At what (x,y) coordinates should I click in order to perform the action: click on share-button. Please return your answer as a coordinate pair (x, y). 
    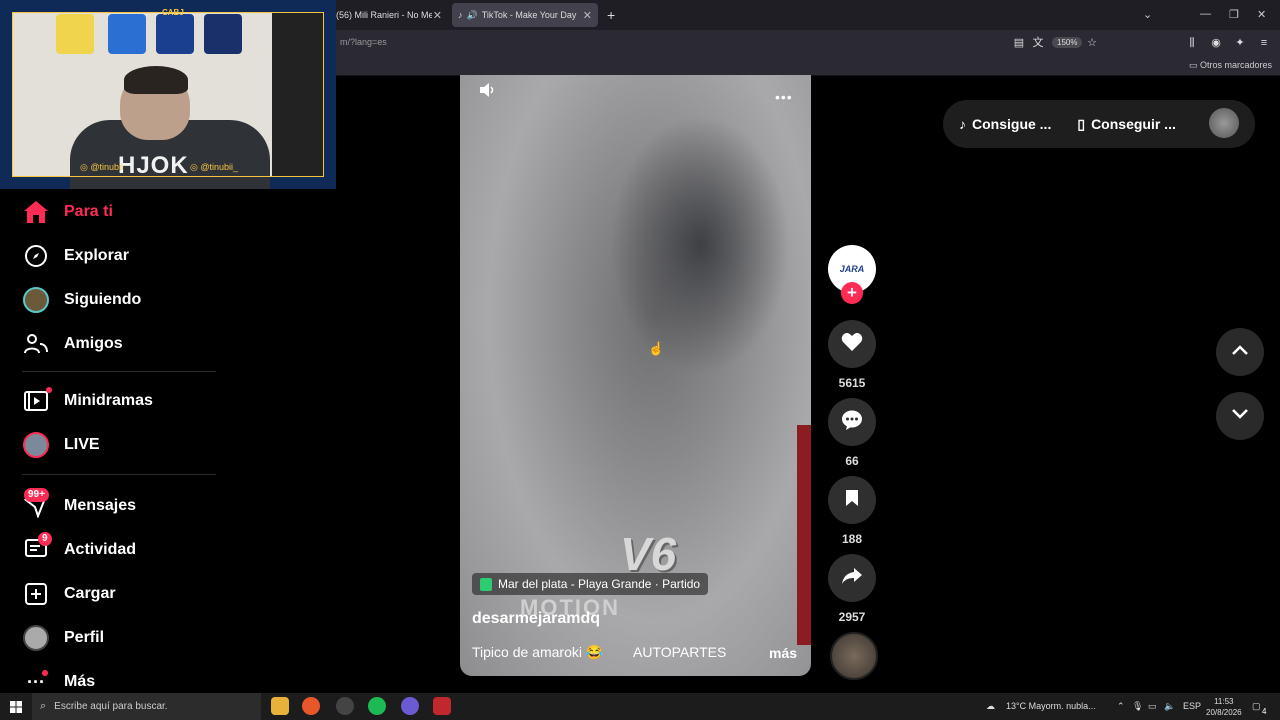
    Looking at the image, I should click on (852, 578).